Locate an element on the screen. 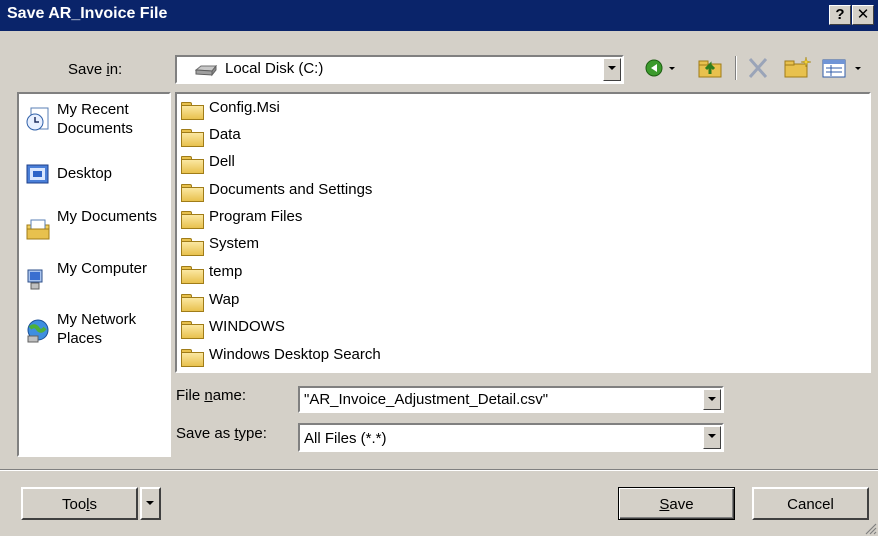 This screenshot has height=536, width=878. recent-documents-icon is located at coordinates (38, 119).